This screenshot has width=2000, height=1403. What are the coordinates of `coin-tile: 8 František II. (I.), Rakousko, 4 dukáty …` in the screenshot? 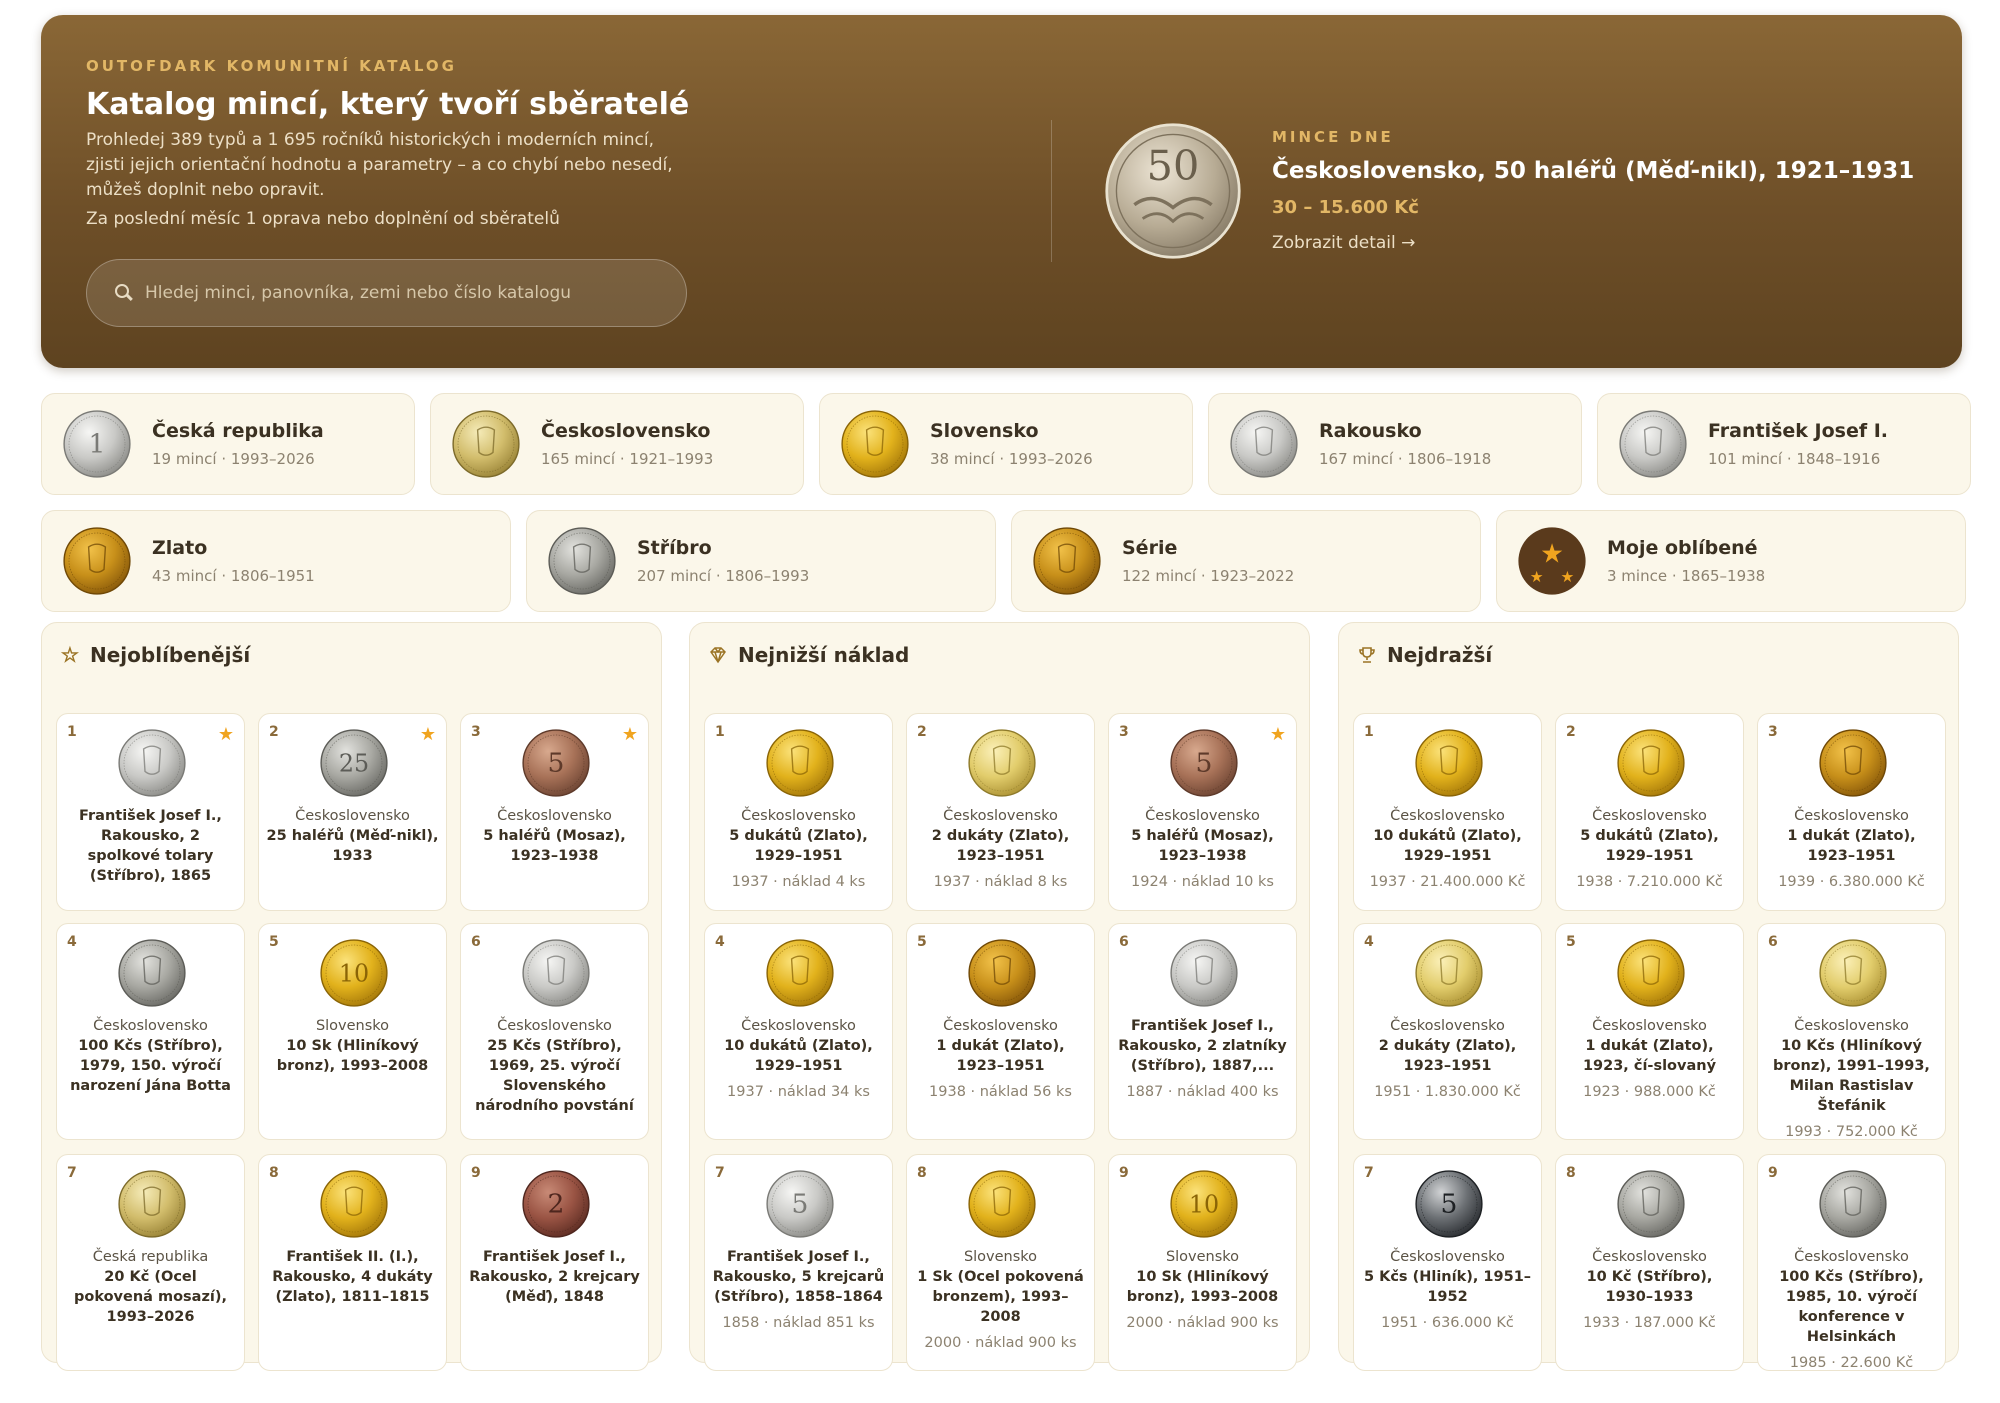 It's located at (352, 1262).